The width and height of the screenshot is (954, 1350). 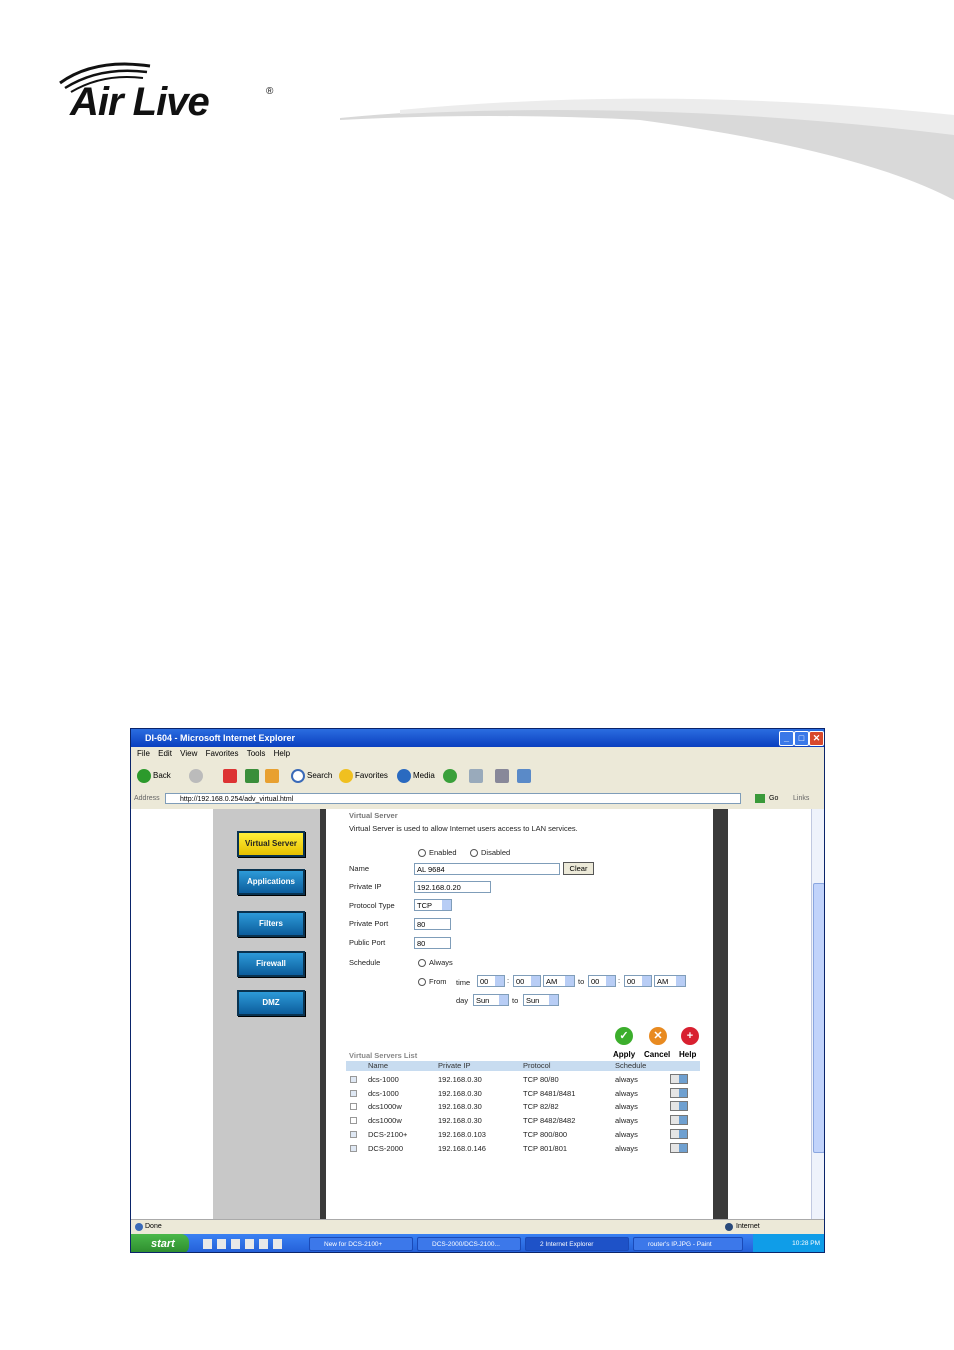 What do you see at coordinates (816, 738) in the screenshot?
I see `close-button: ✕` at bounding box center [816, 738].